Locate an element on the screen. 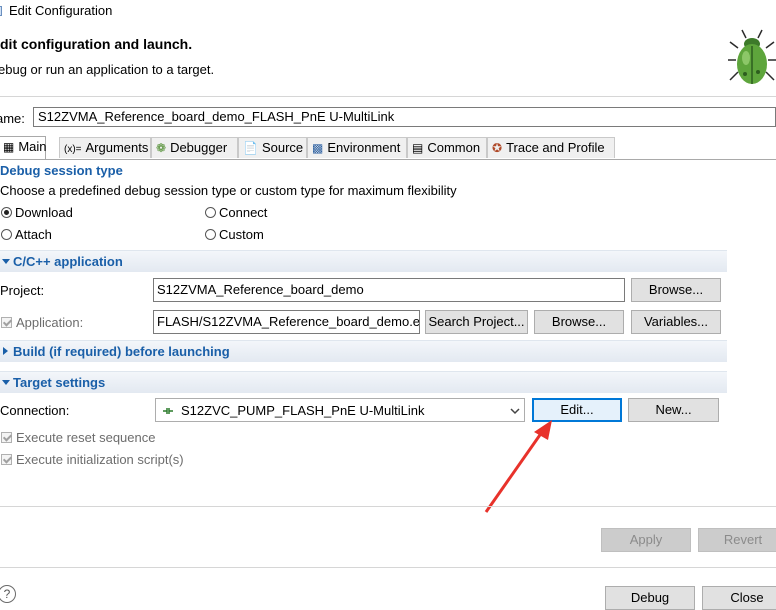 This screenshot has height=610, width=776. execute-reset-checkbox is located at coordinates (6, 437).